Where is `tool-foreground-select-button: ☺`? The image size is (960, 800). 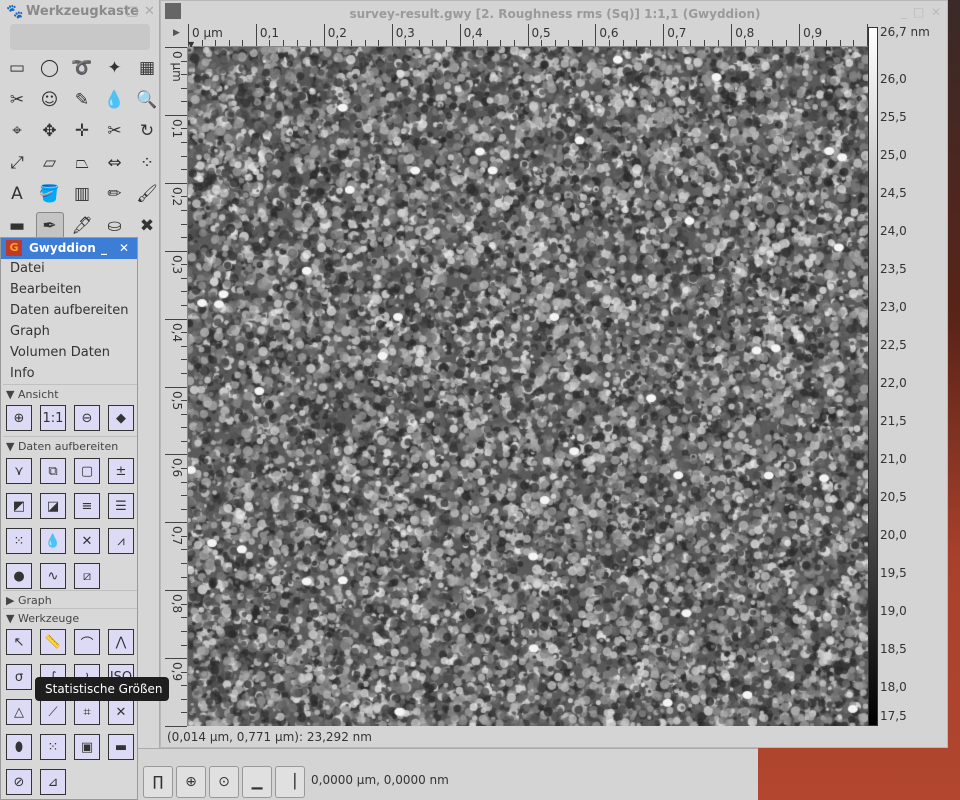 tool-foreground-select-button: ☺ is located at coordinates (50, 100).